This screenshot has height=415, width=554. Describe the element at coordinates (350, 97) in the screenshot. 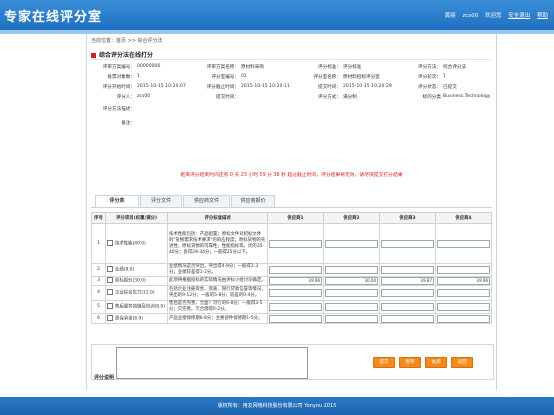

I see `info-value: 满分制` at that location.